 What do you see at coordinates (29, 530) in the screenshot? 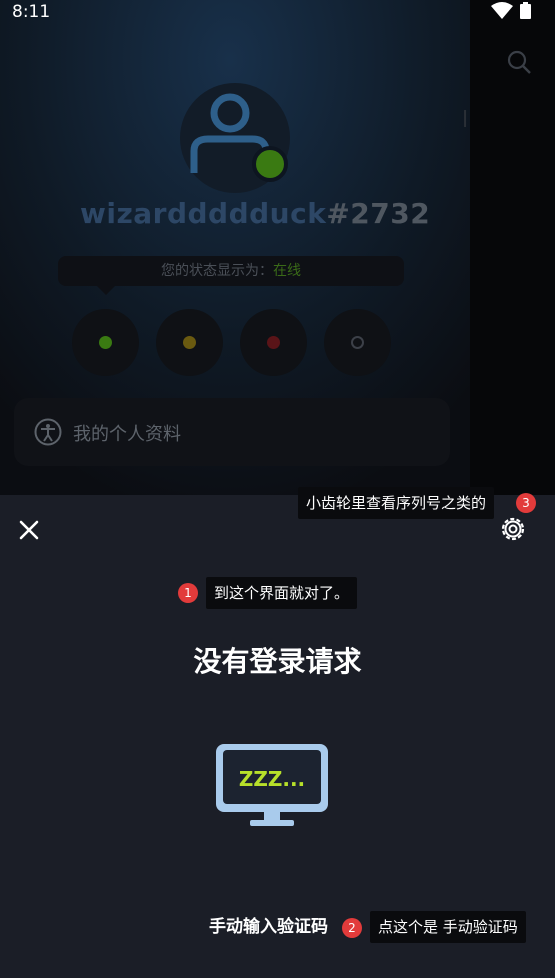
I see `close-icon` at bounding box center [29, 530].